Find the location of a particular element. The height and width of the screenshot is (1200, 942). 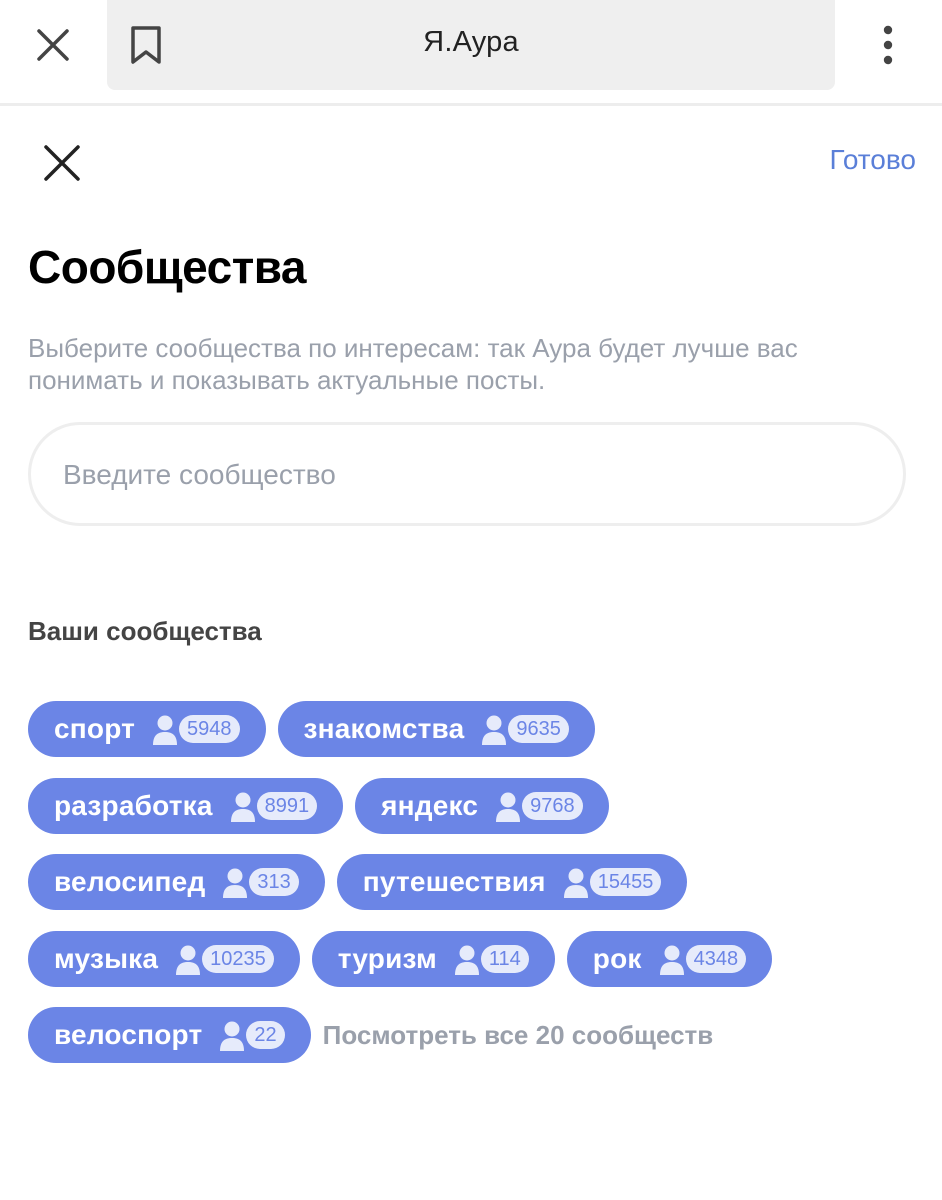

community-search-input is located at coordinates (463, 475).